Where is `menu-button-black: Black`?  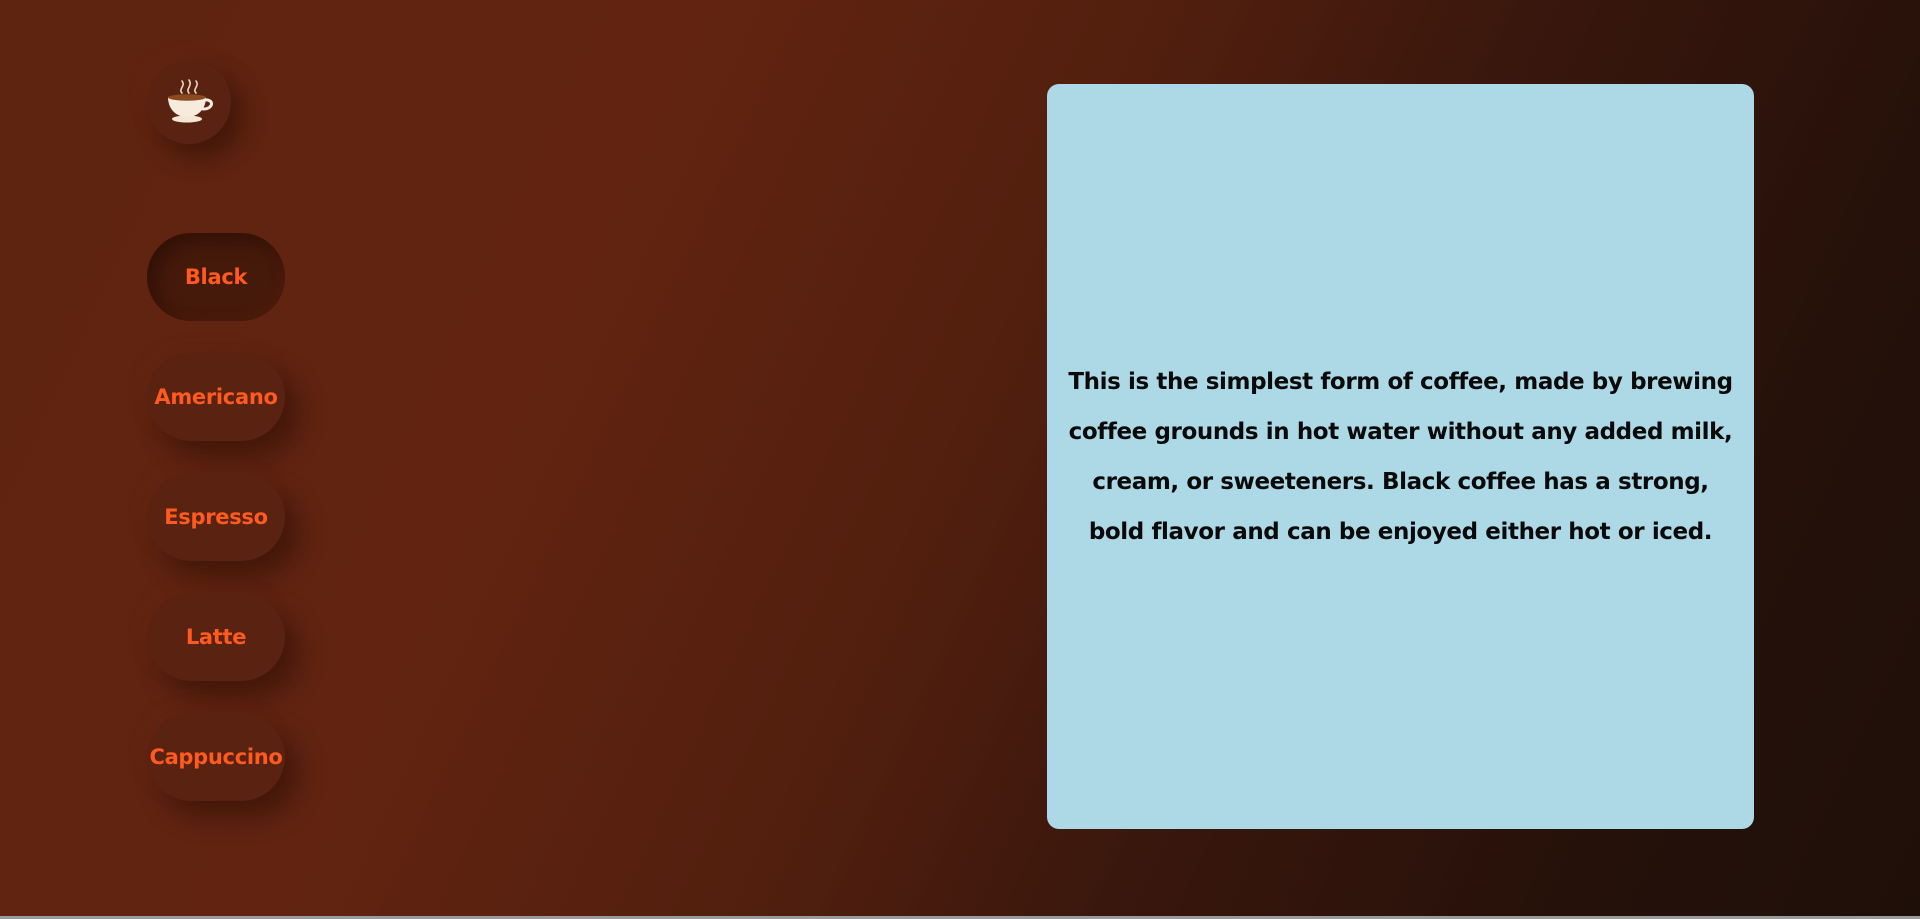
menu-button-black: Black is located at coordinates (216, 277).